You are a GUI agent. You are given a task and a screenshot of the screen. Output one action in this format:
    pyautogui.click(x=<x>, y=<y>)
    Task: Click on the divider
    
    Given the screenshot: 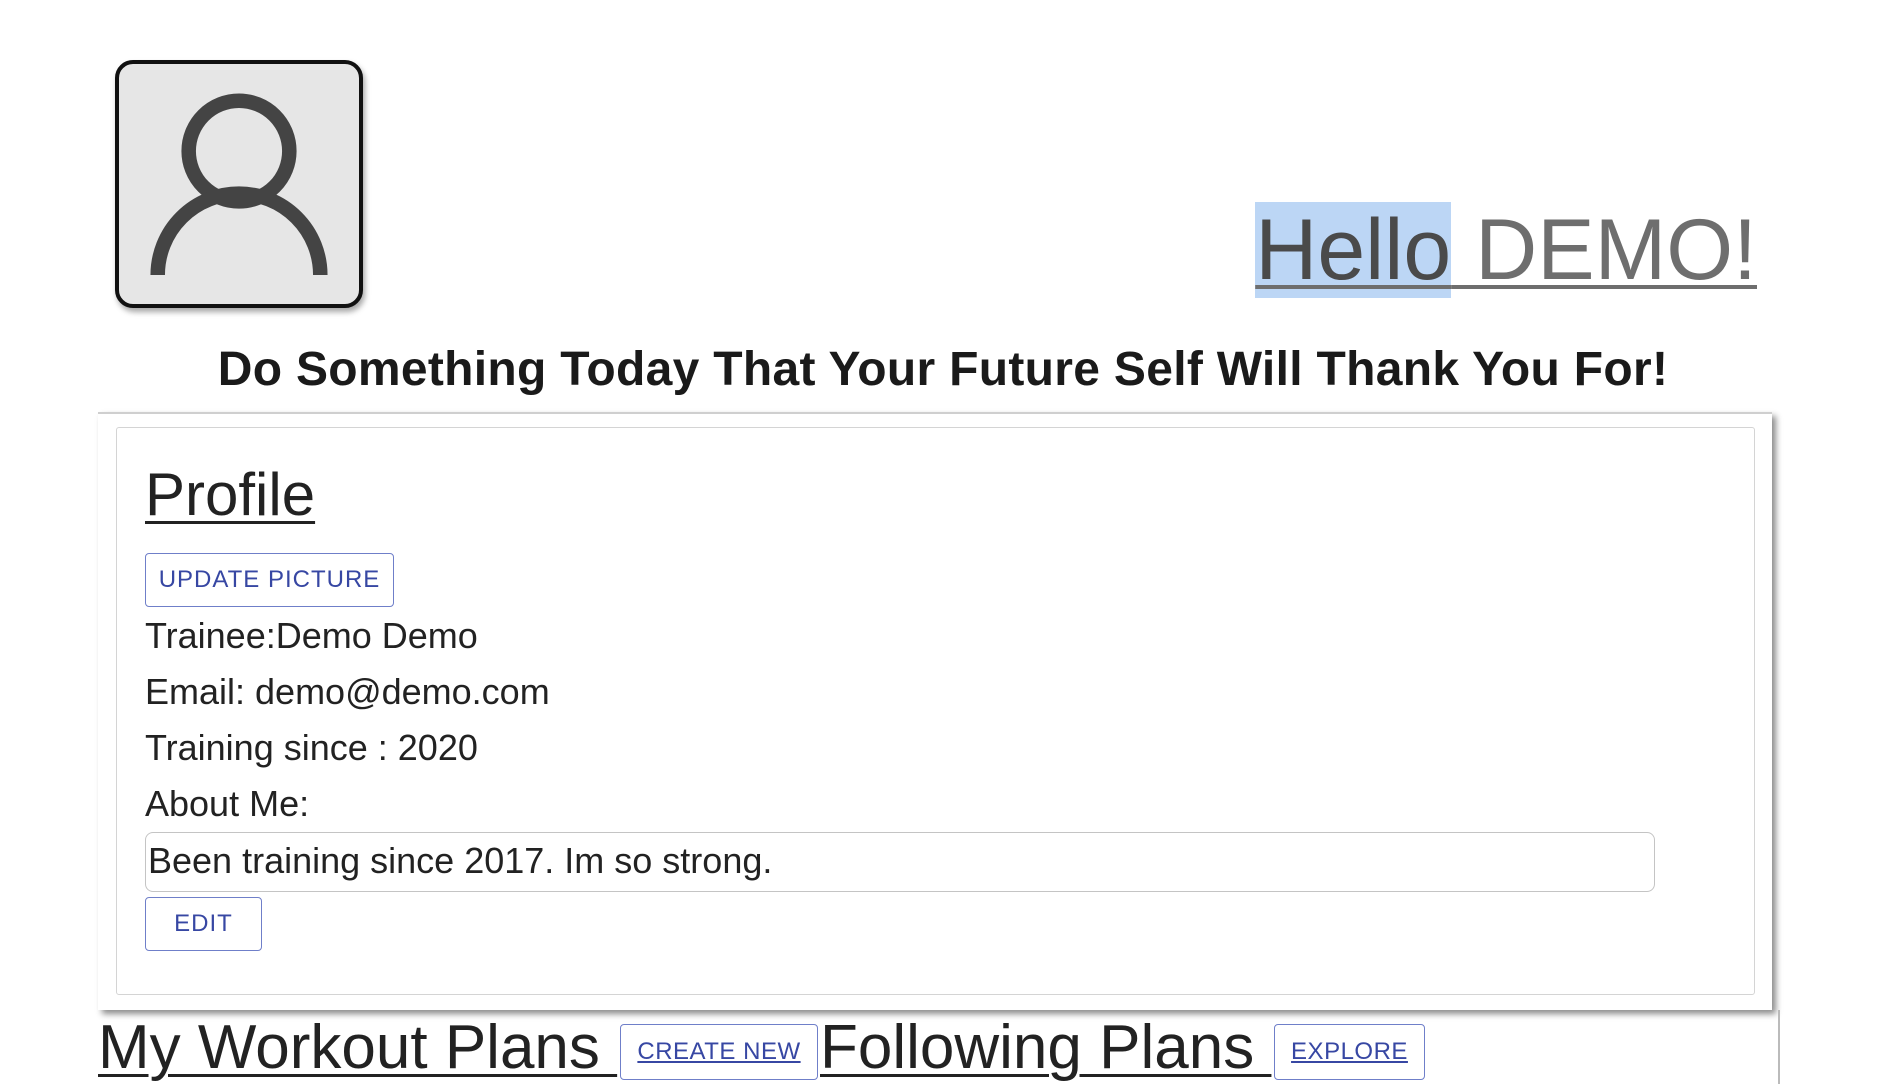 What is the action you would take?
    pyautogui.click(x=1779, y=1047)
    